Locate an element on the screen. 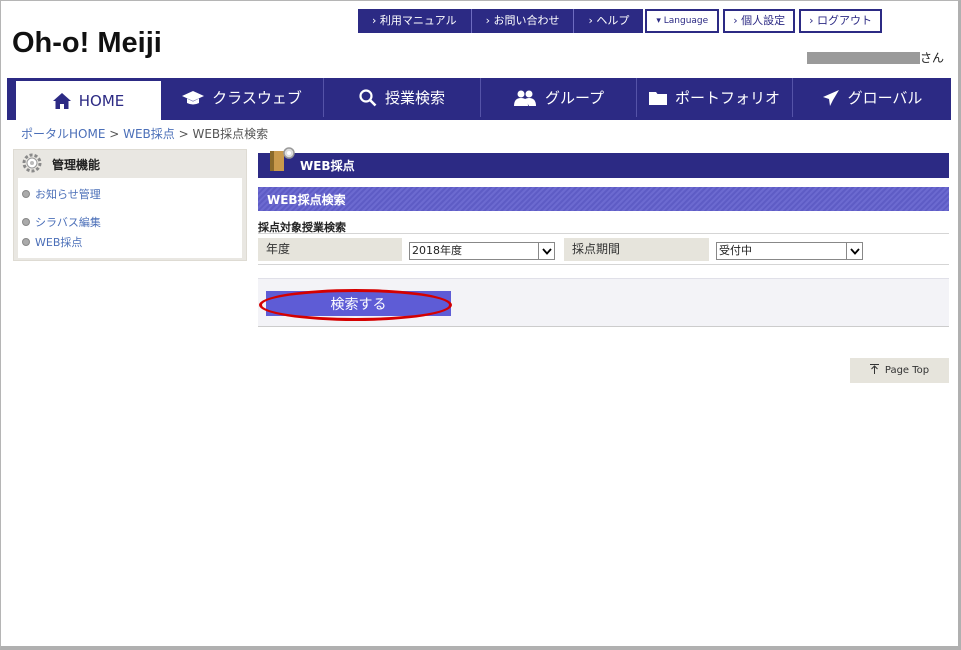 The height and width of the screenshot is (650, 961). nav-home: HOME is located at coordinates (88, 100).